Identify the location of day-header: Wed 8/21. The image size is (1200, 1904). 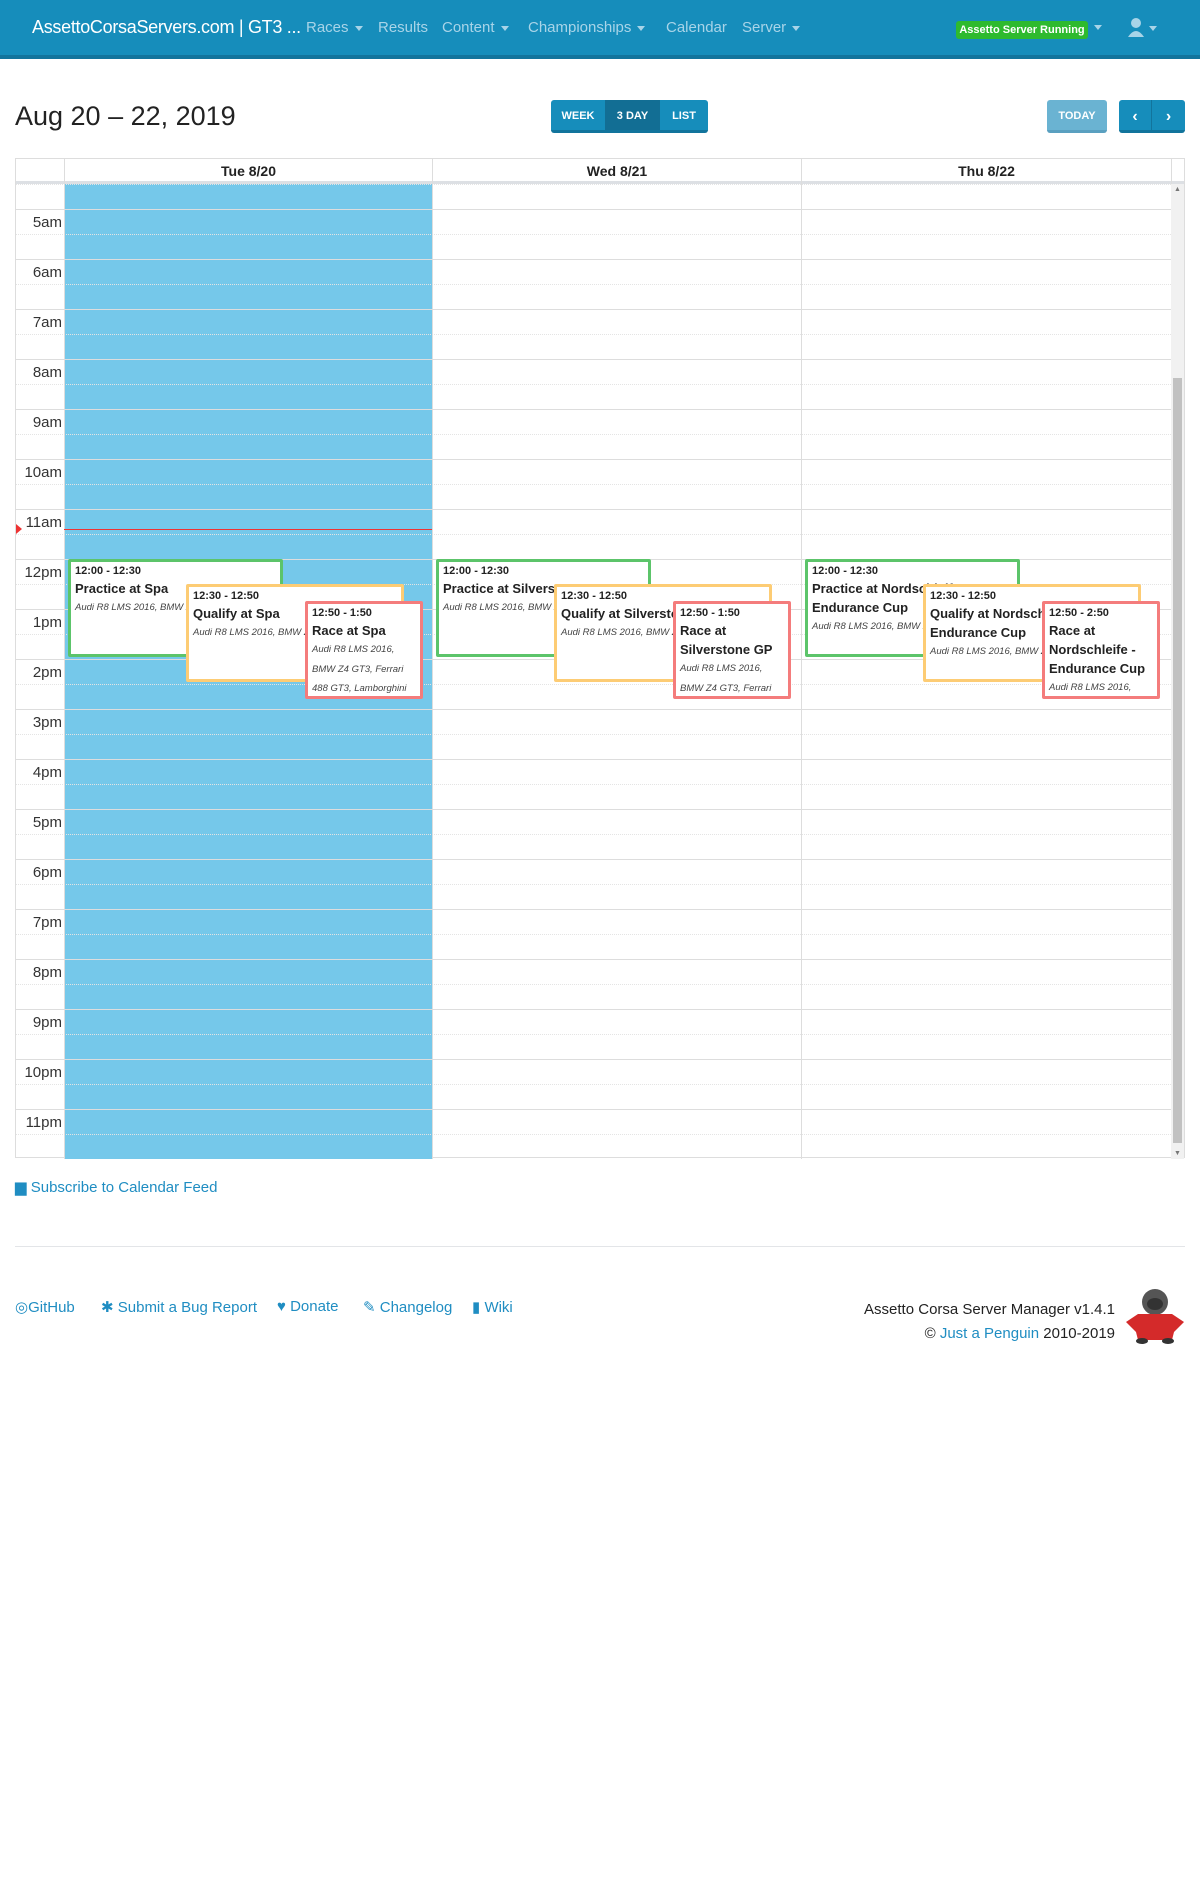
(616, 171).